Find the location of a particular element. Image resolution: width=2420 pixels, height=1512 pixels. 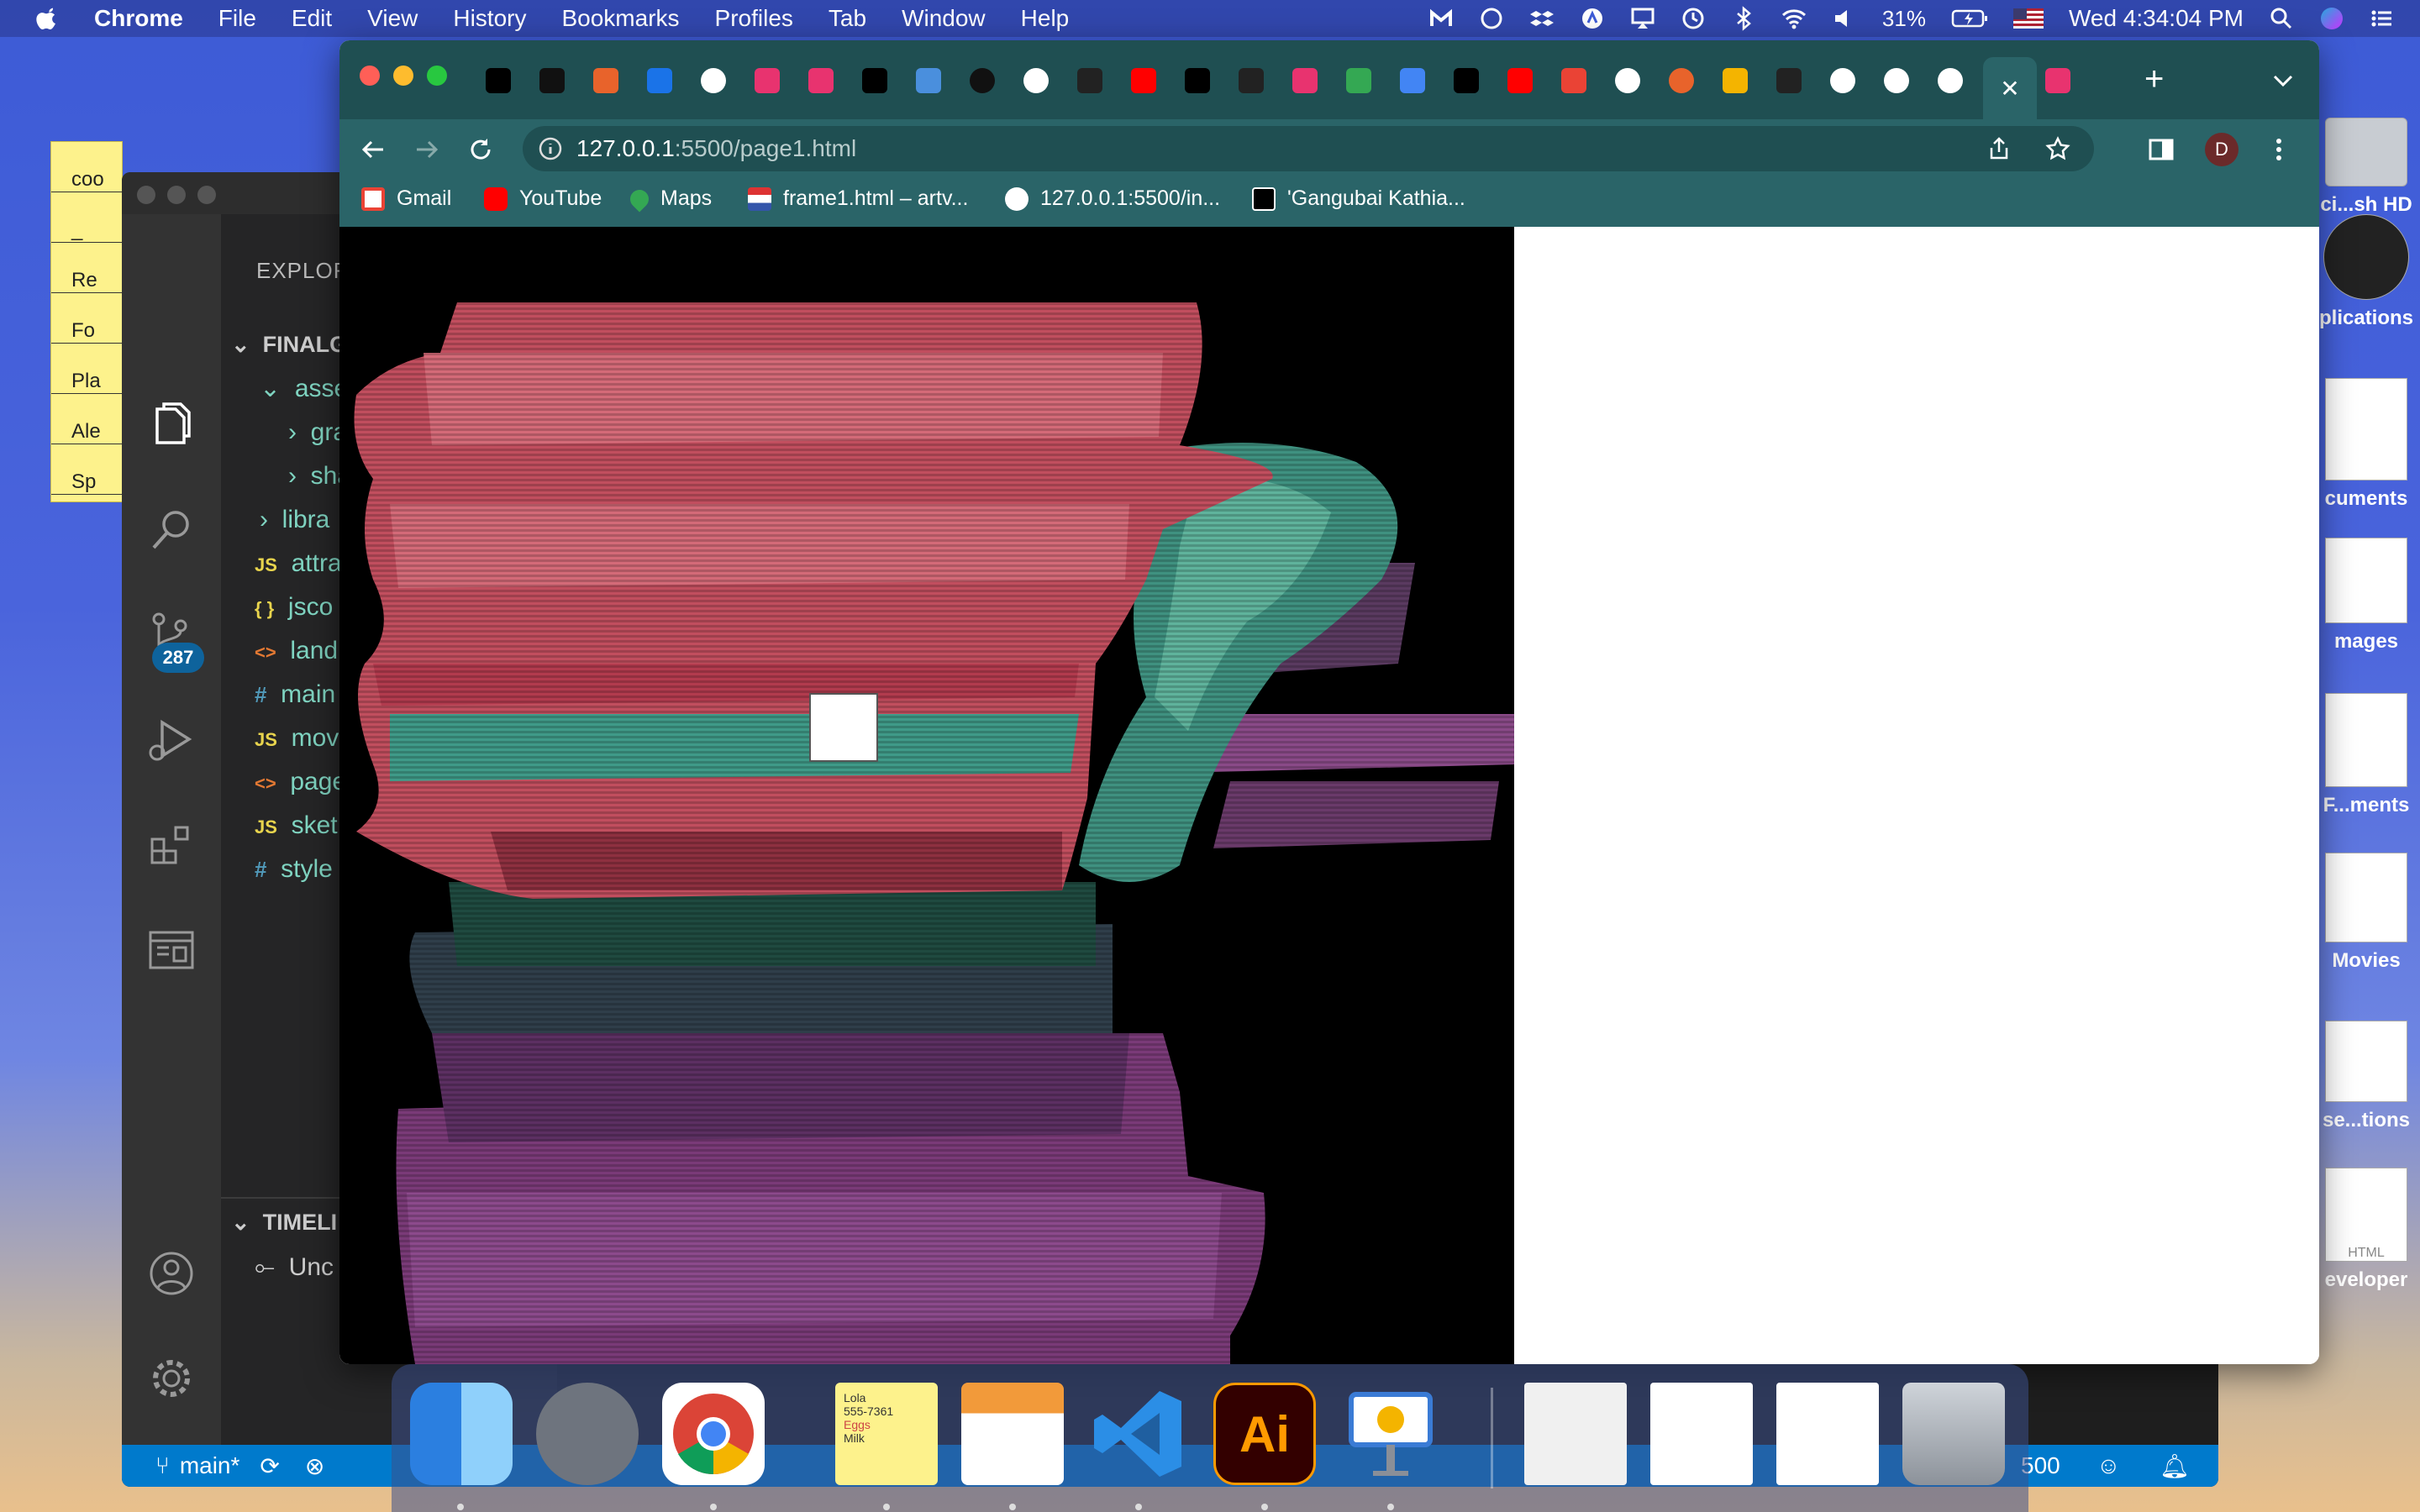

timeline-item: ⟜ Unc is located at coordinates (294, 1267).